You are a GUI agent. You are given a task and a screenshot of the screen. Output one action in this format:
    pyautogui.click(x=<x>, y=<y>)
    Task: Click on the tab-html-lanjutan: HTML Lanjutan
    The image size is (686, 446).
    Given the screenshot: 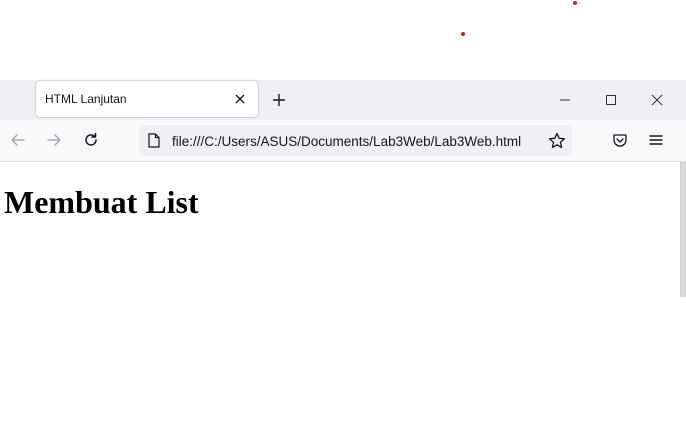 What is the action you would take?
    pyautogui.click(x=147, y=99)
    